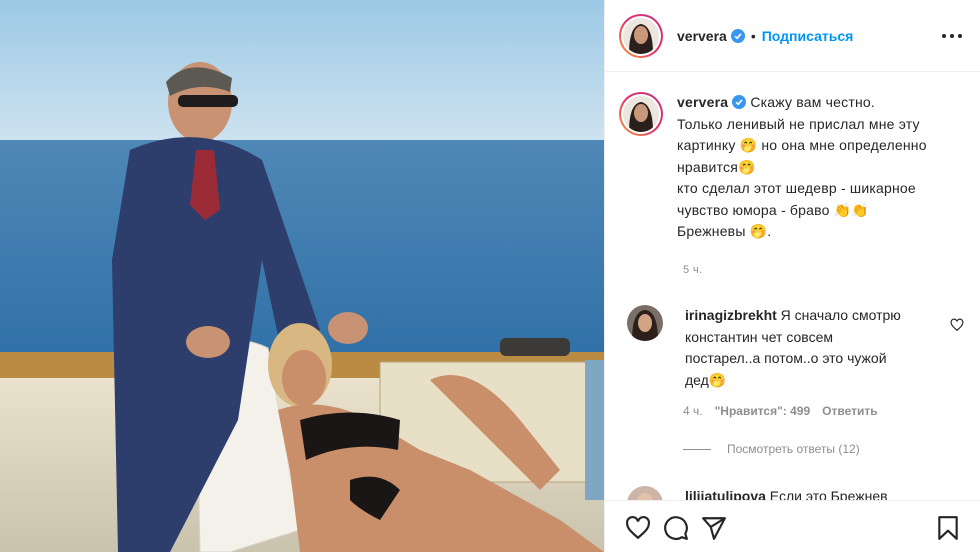 The width and height of the screenshot is (980, 552). What do you see at coordinates (957, 325) in the screenshot?
I see `comment-heart-icon` at bounding box center [957, 325].